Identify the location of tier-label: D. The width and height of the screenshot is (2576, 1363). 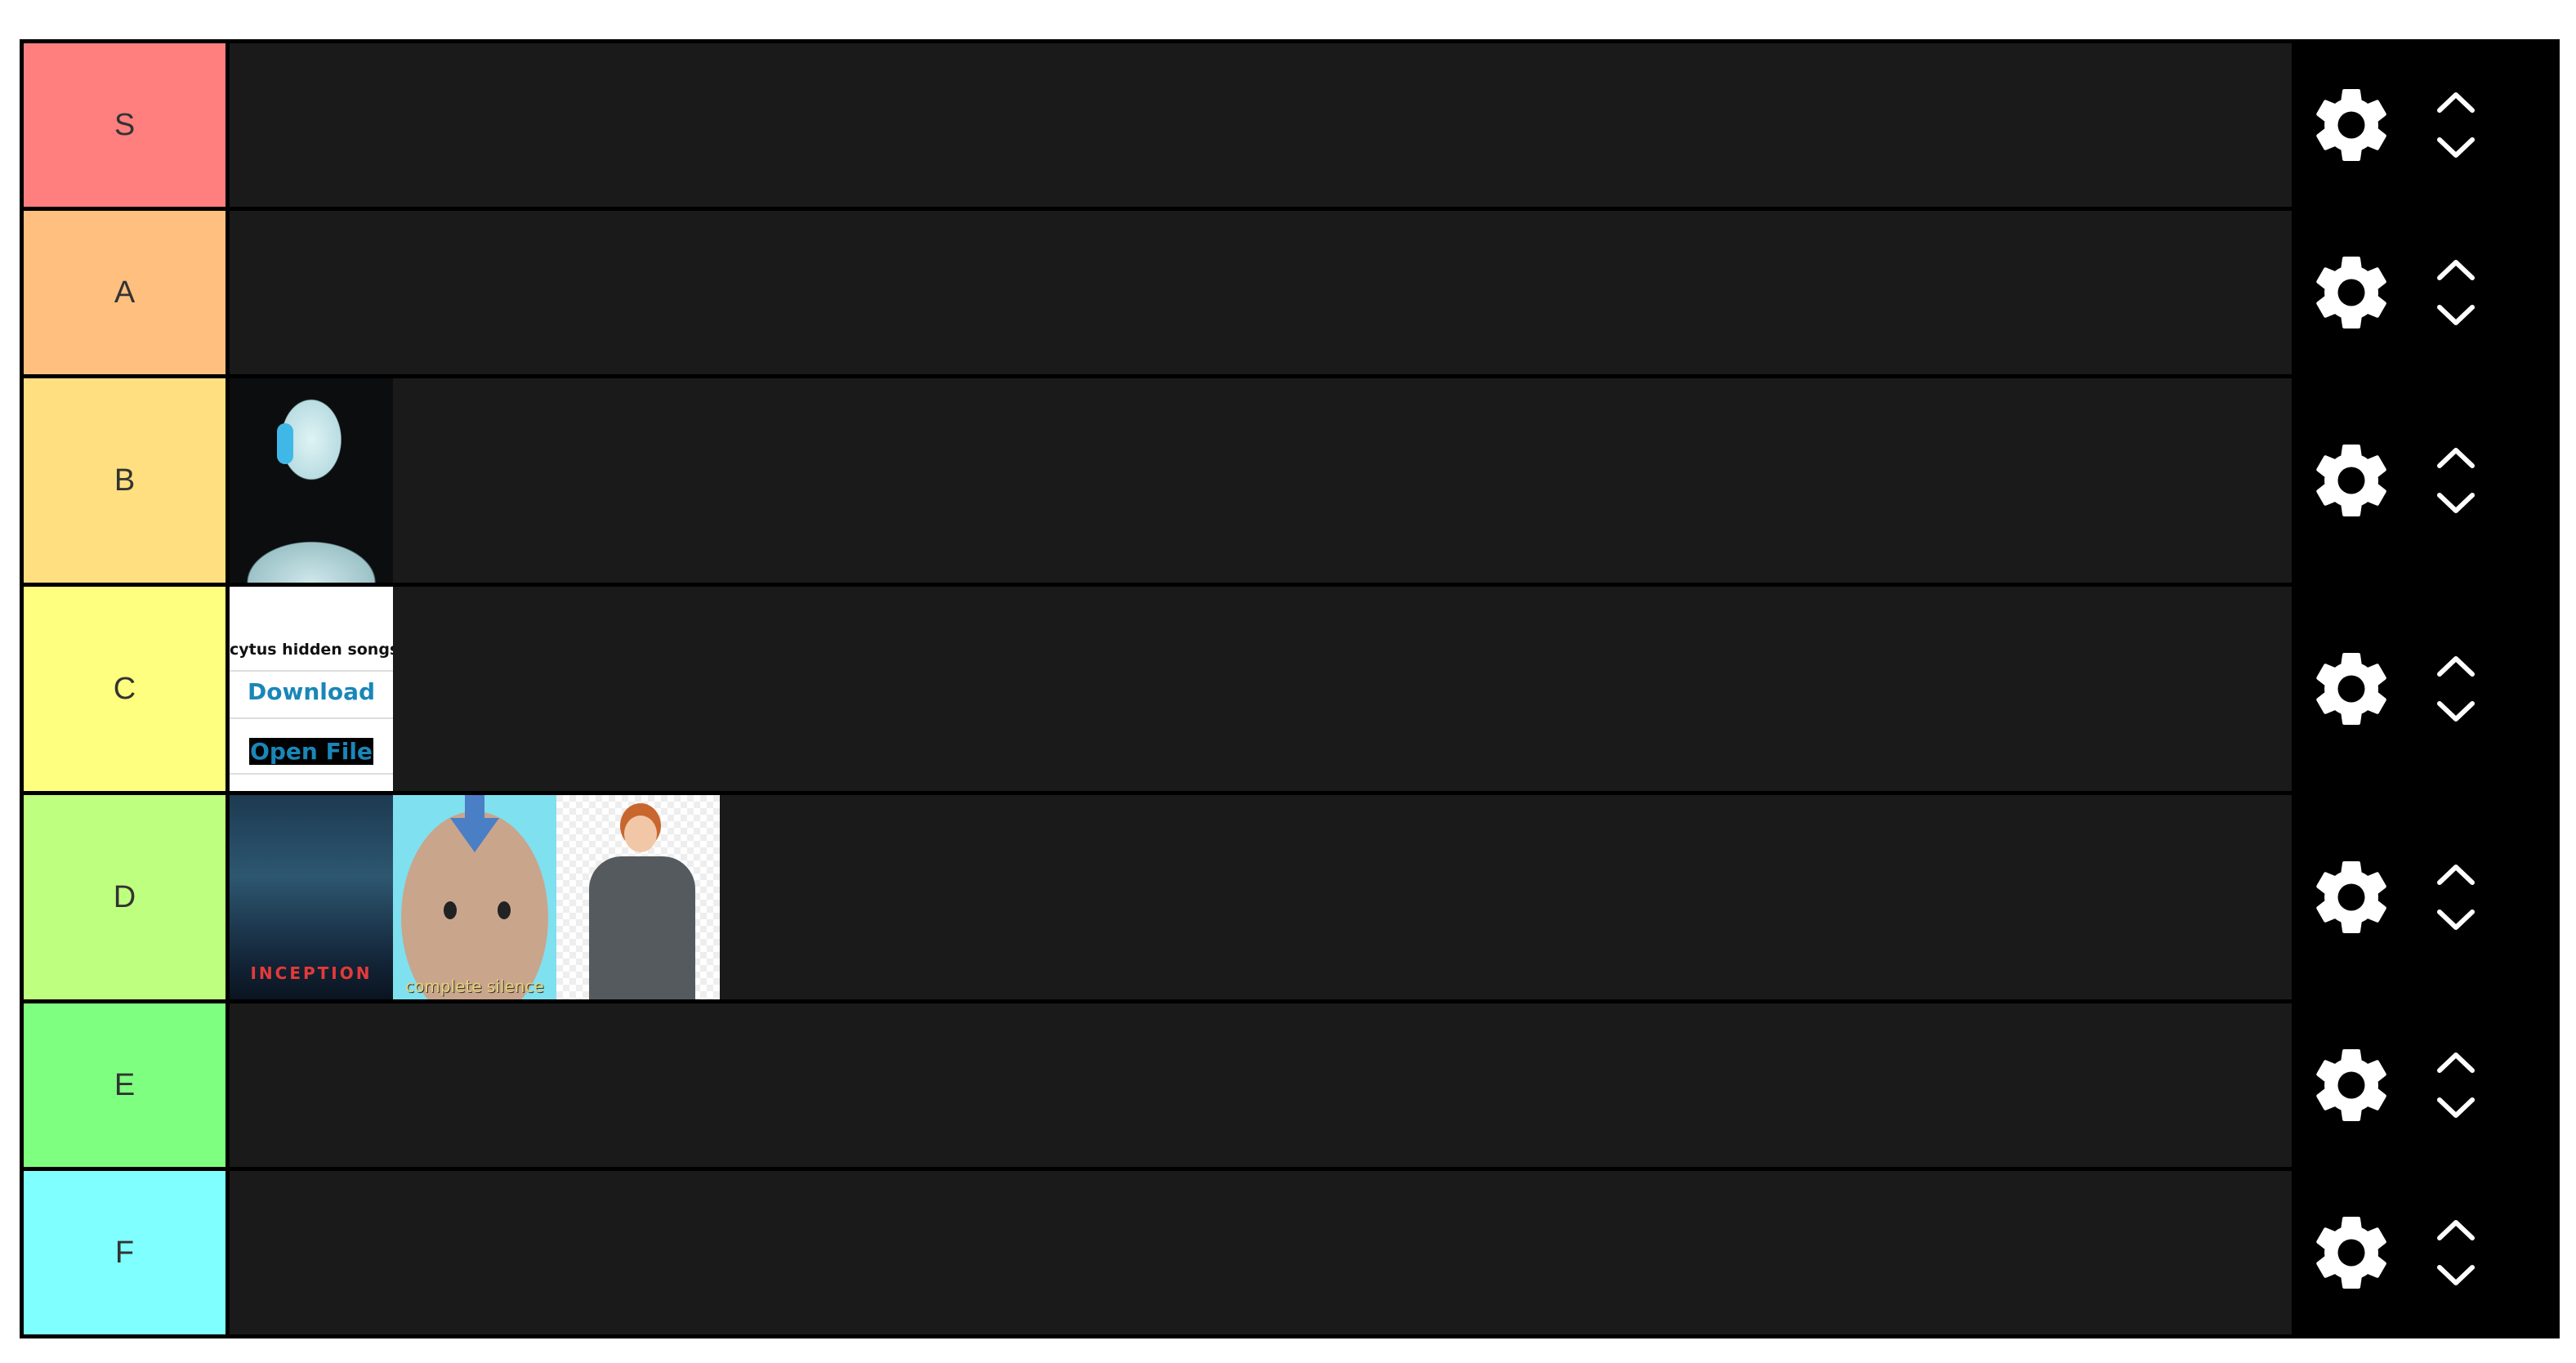
(125, 897).